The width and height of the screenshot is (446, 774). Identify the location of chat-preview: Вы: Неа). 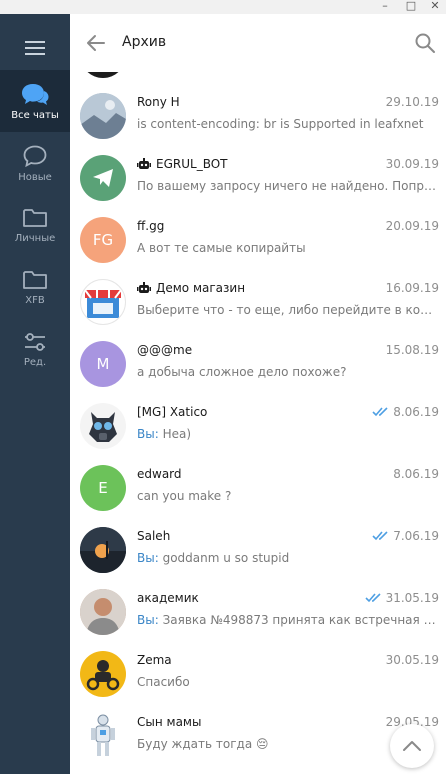
(288, 434).